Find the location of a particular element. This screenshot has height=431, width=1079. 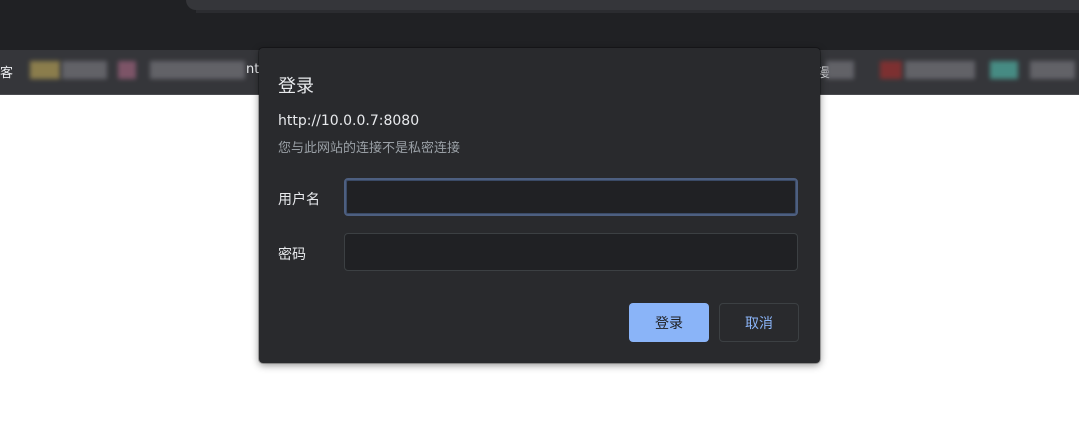

password-label: 密码 is located at coordinates (292, 255).